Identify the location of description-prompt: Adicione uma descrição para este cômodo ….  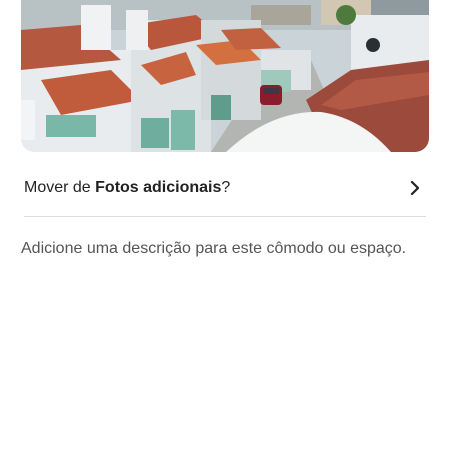
(221, 249).